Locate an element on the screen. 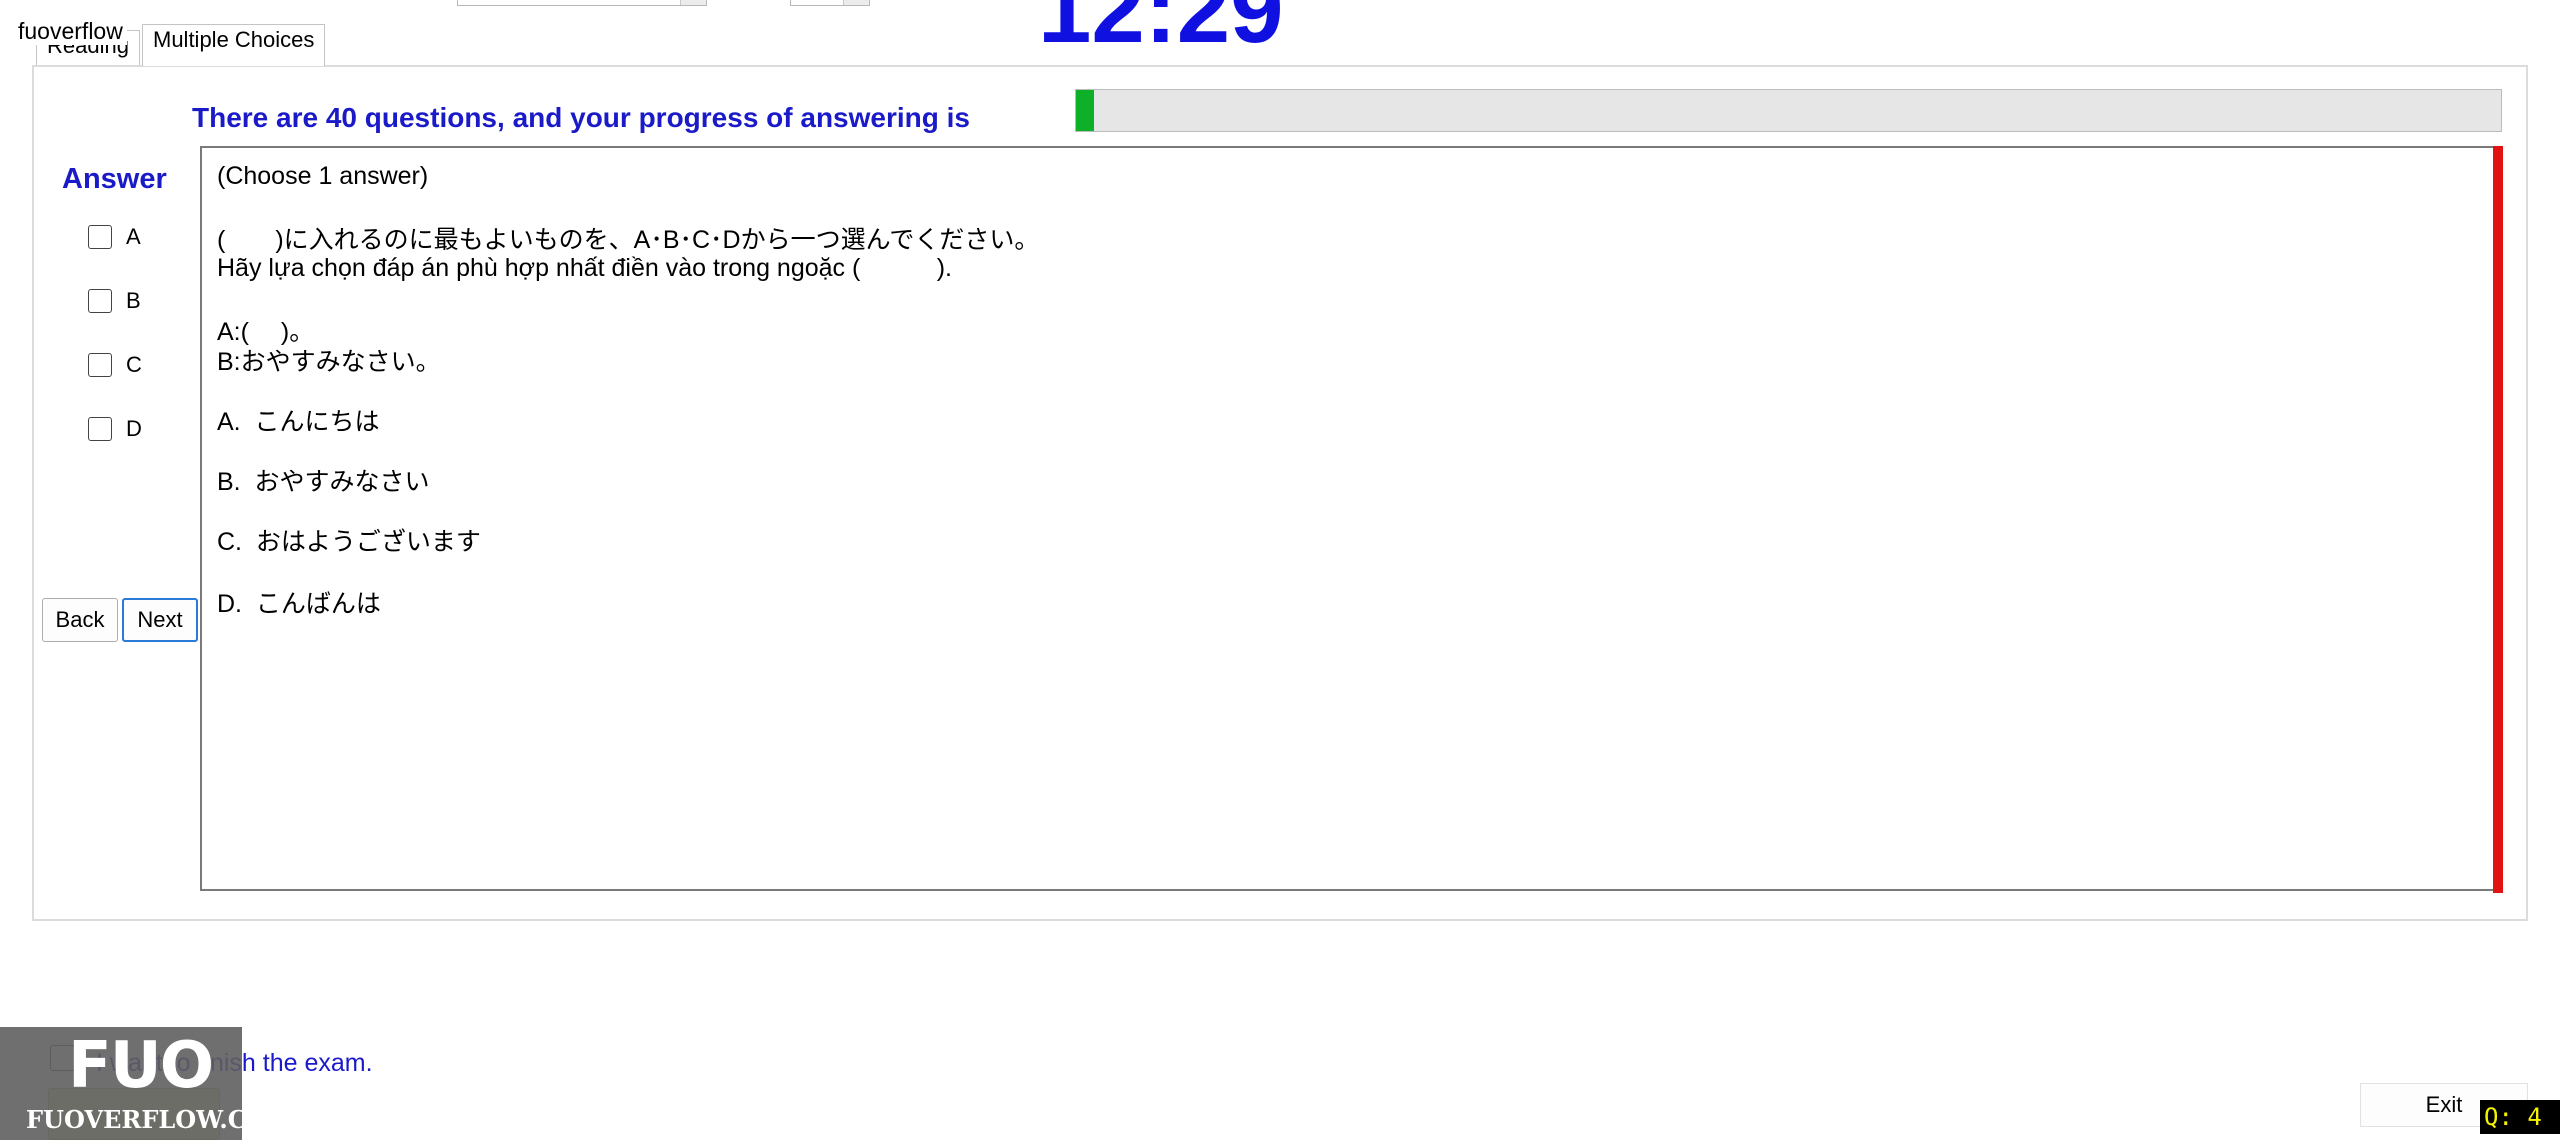 The width and height of the screenshot is (2560, 1140). answer-option-d: D is located at coordinates (115, 429).